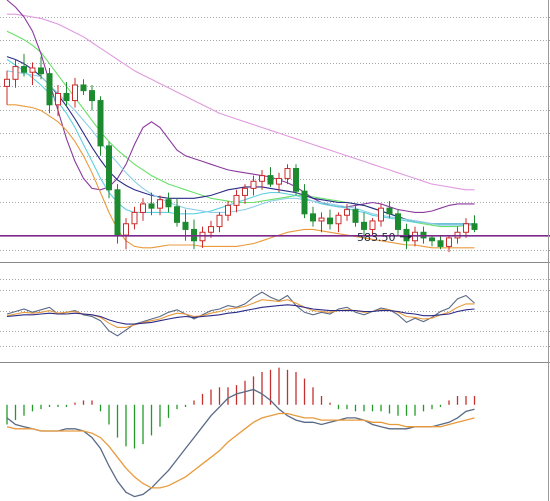 This screenshot has width=550, height=501. What do you see at coordinates (376, 237) in the screenshot?
I see `price-annotation-label: 583.50` at bounding box center [376, 237].